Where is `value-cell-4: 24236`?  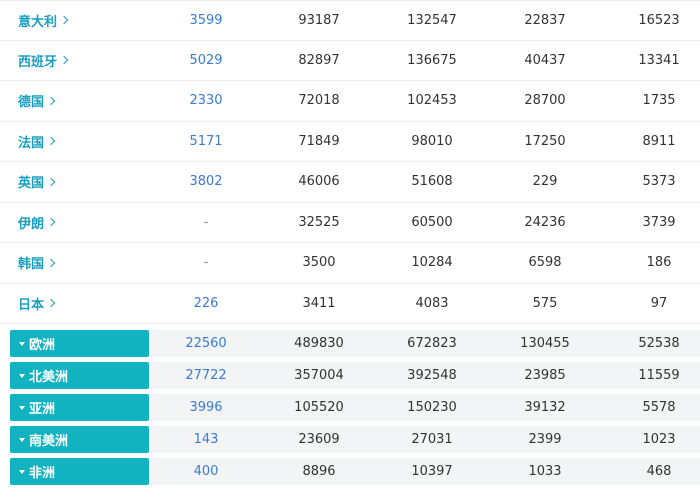 value-cell-4: 24236 is located at coordinates (545, 222).